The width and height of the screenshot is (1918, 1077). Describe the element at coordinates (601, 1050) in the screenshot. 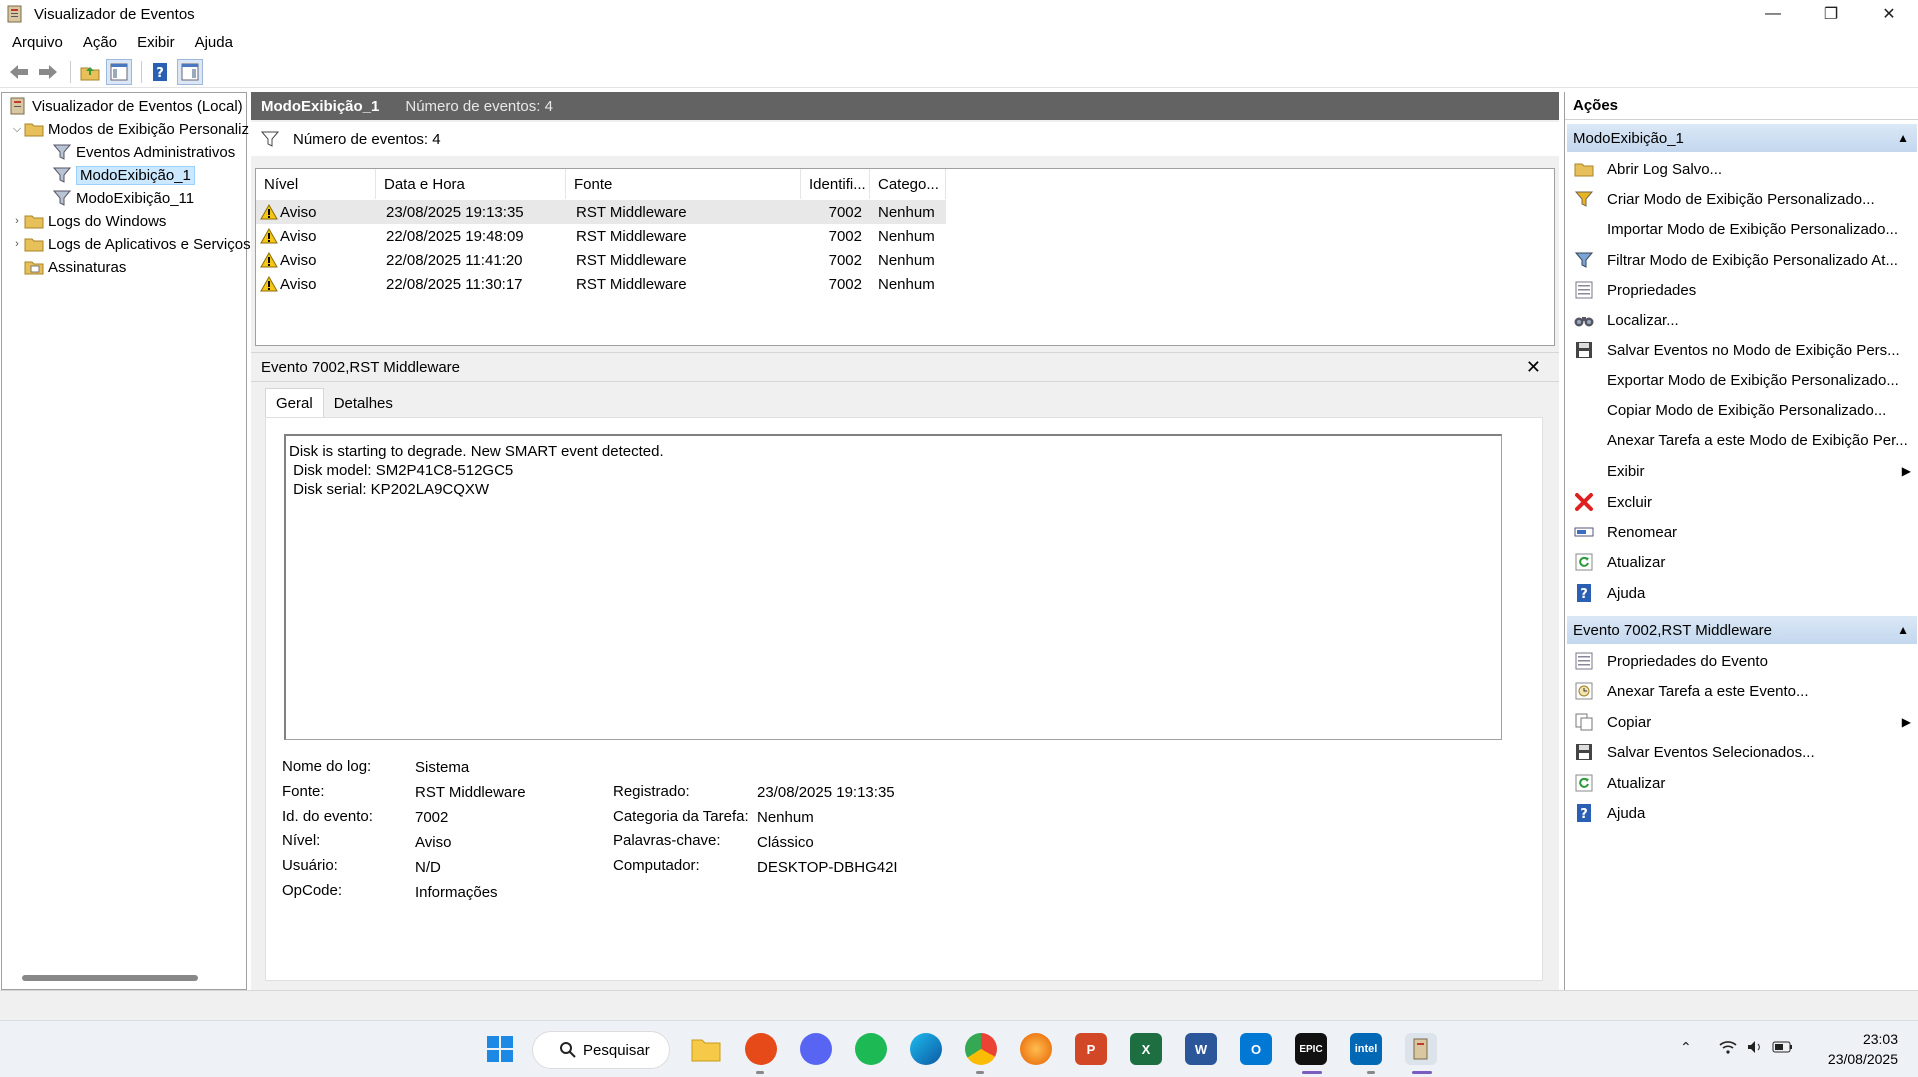

I see `taskbar-search: Pesquisar` at that location.